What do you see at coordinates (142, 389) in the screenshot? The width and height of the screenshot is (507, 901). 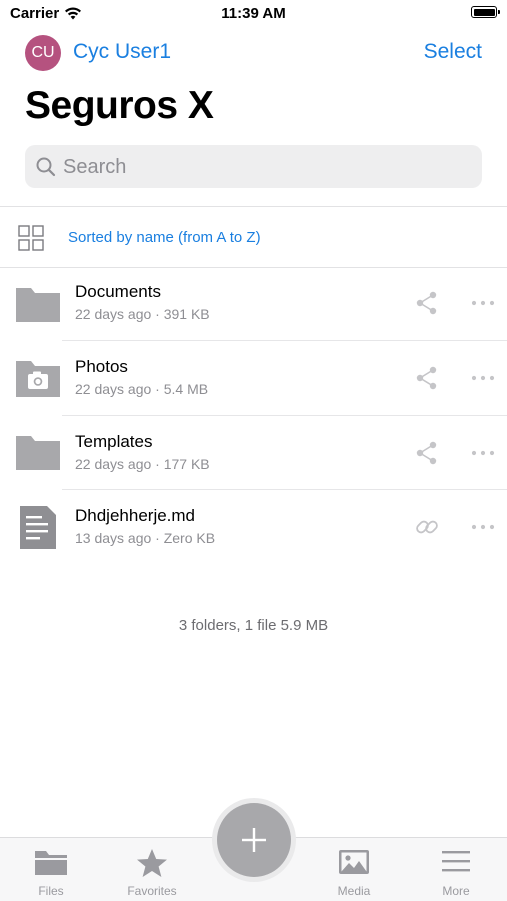 I see `file-meta: 22 days ago · 5.4 MB` at bounding box center [142, 389].